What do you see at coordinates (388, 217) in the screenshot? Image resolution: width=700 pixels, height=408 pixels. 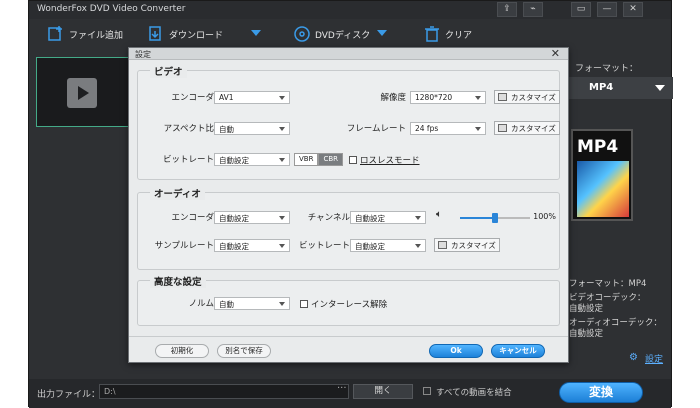 I see `channel-select: 自動設定` at bounding box center [388, 217].